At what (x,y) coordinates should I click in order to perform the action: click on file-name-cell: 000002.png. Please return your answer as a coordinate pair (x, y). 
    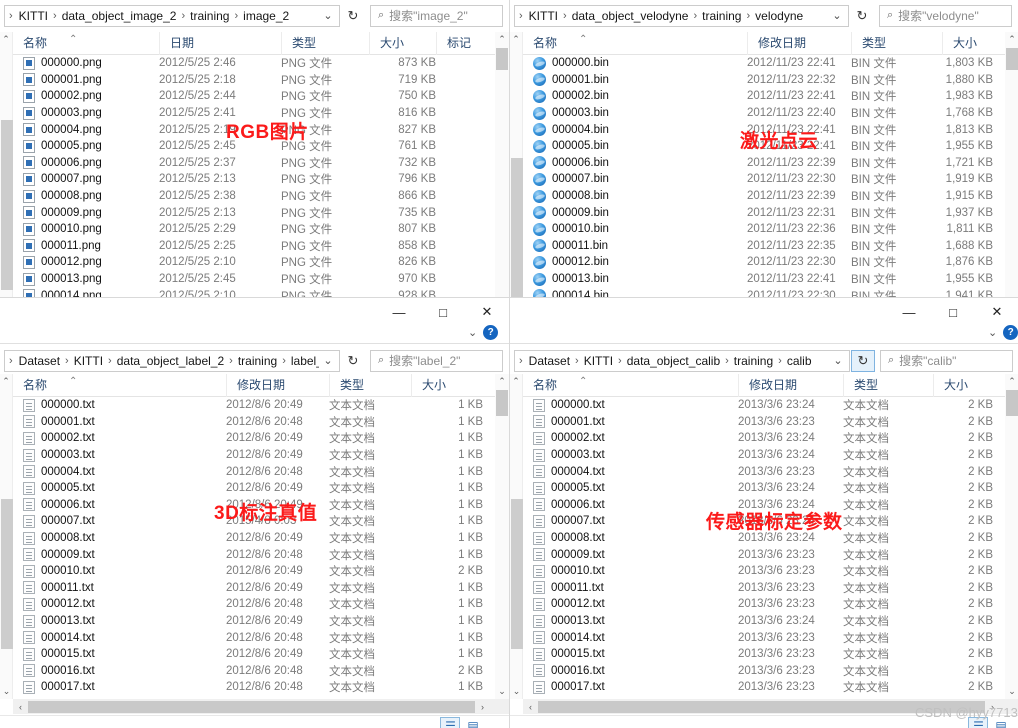
    Looking at the image, I should click on (86, 96).